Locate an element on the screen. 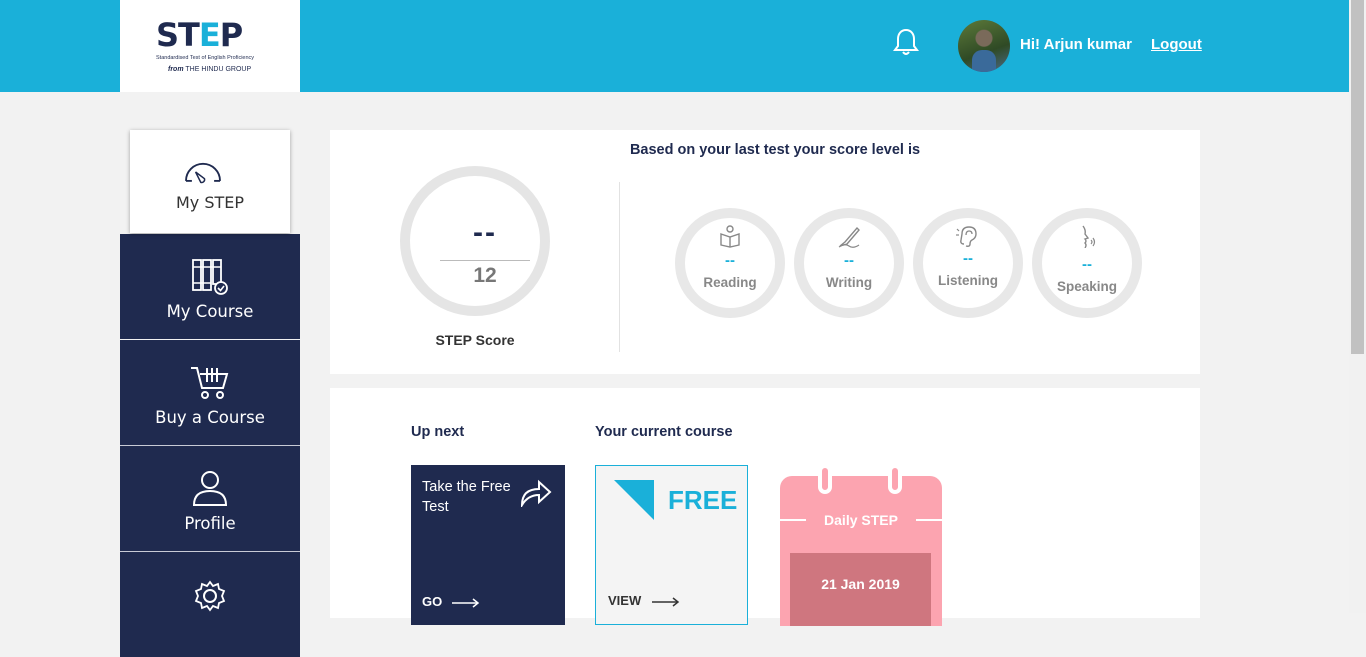 The image size is (1366, 657). sidebar-item-label: My STEP is located at coordinates (210, 202).